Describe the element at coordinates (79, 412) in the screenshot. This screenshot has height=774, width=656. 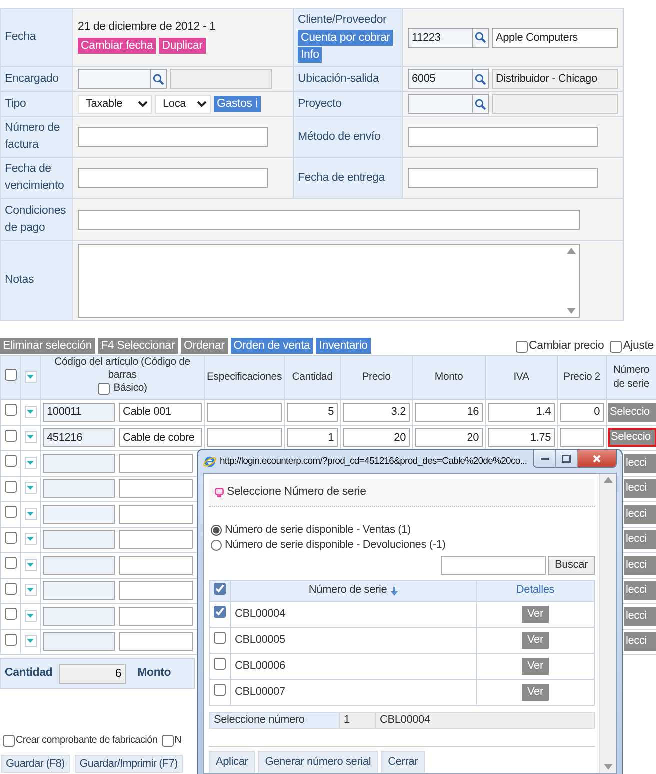
I see `code-field: 100011` at that location.